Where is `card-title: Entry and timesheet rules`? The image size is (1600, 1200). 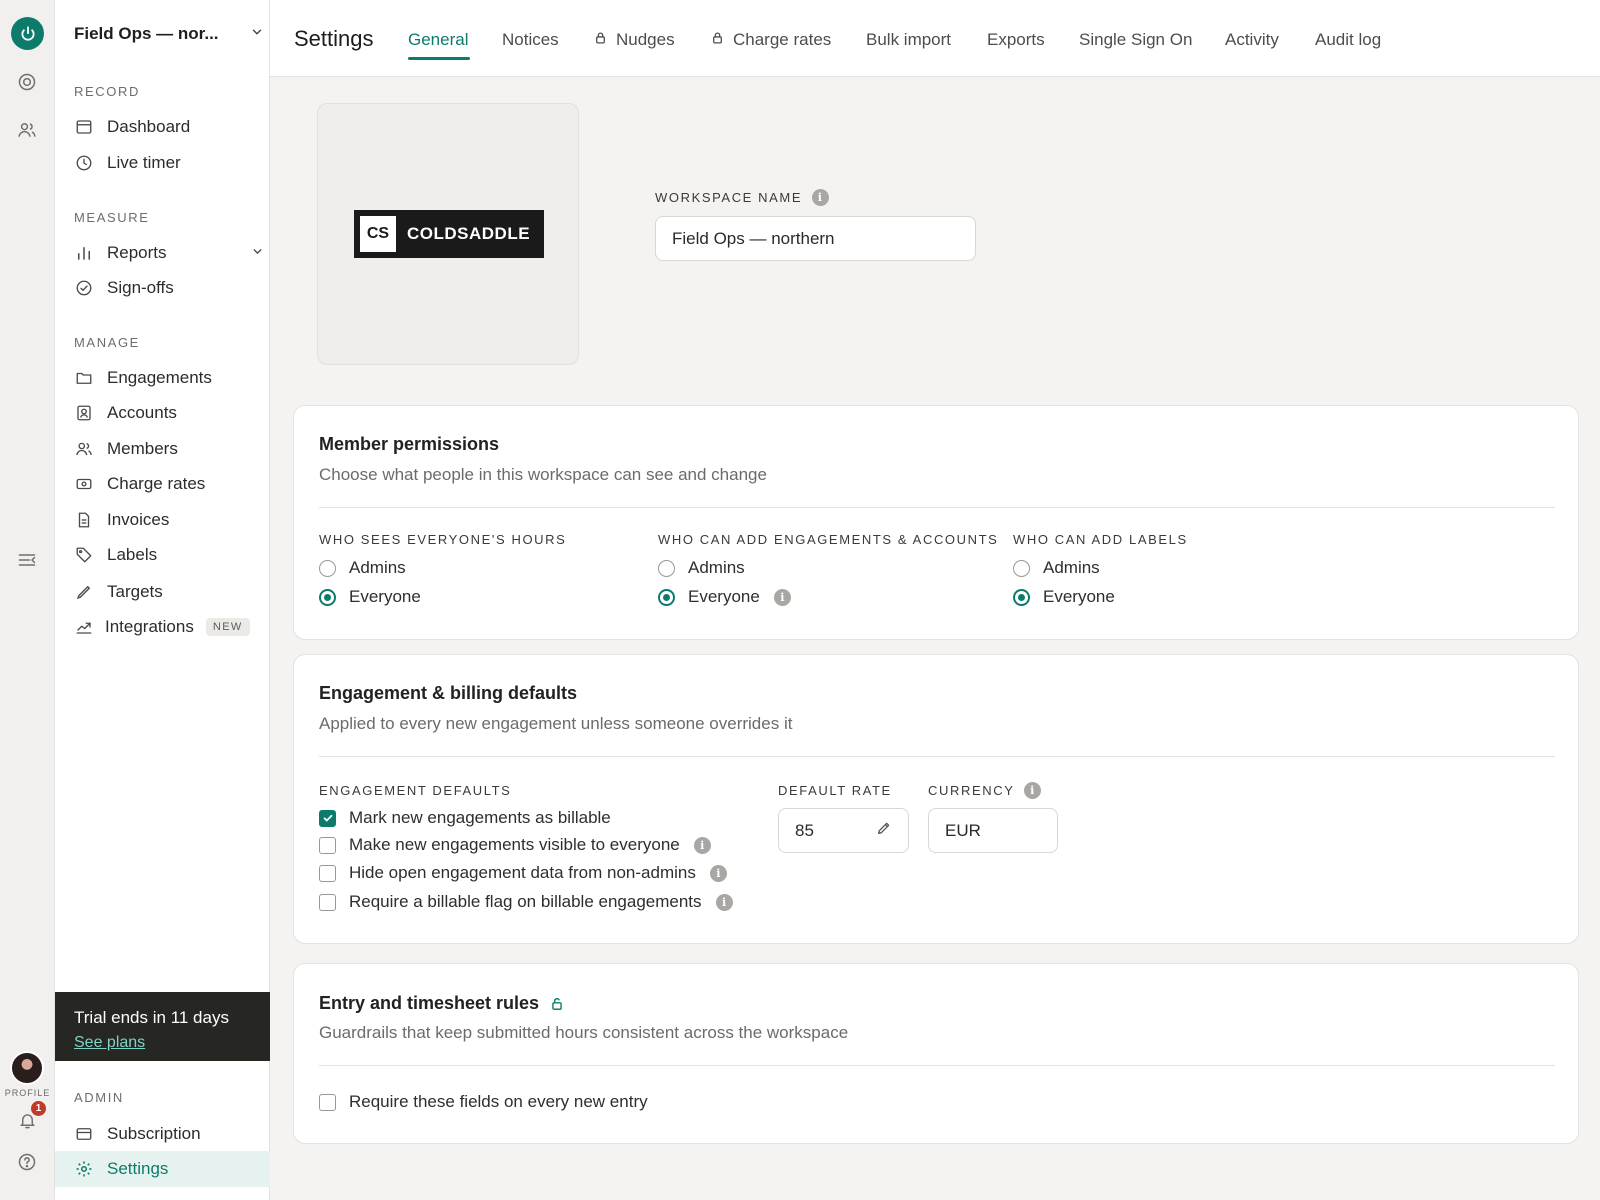 card-title: Entry and timesheet rules is located at coordinates (441, 1003).